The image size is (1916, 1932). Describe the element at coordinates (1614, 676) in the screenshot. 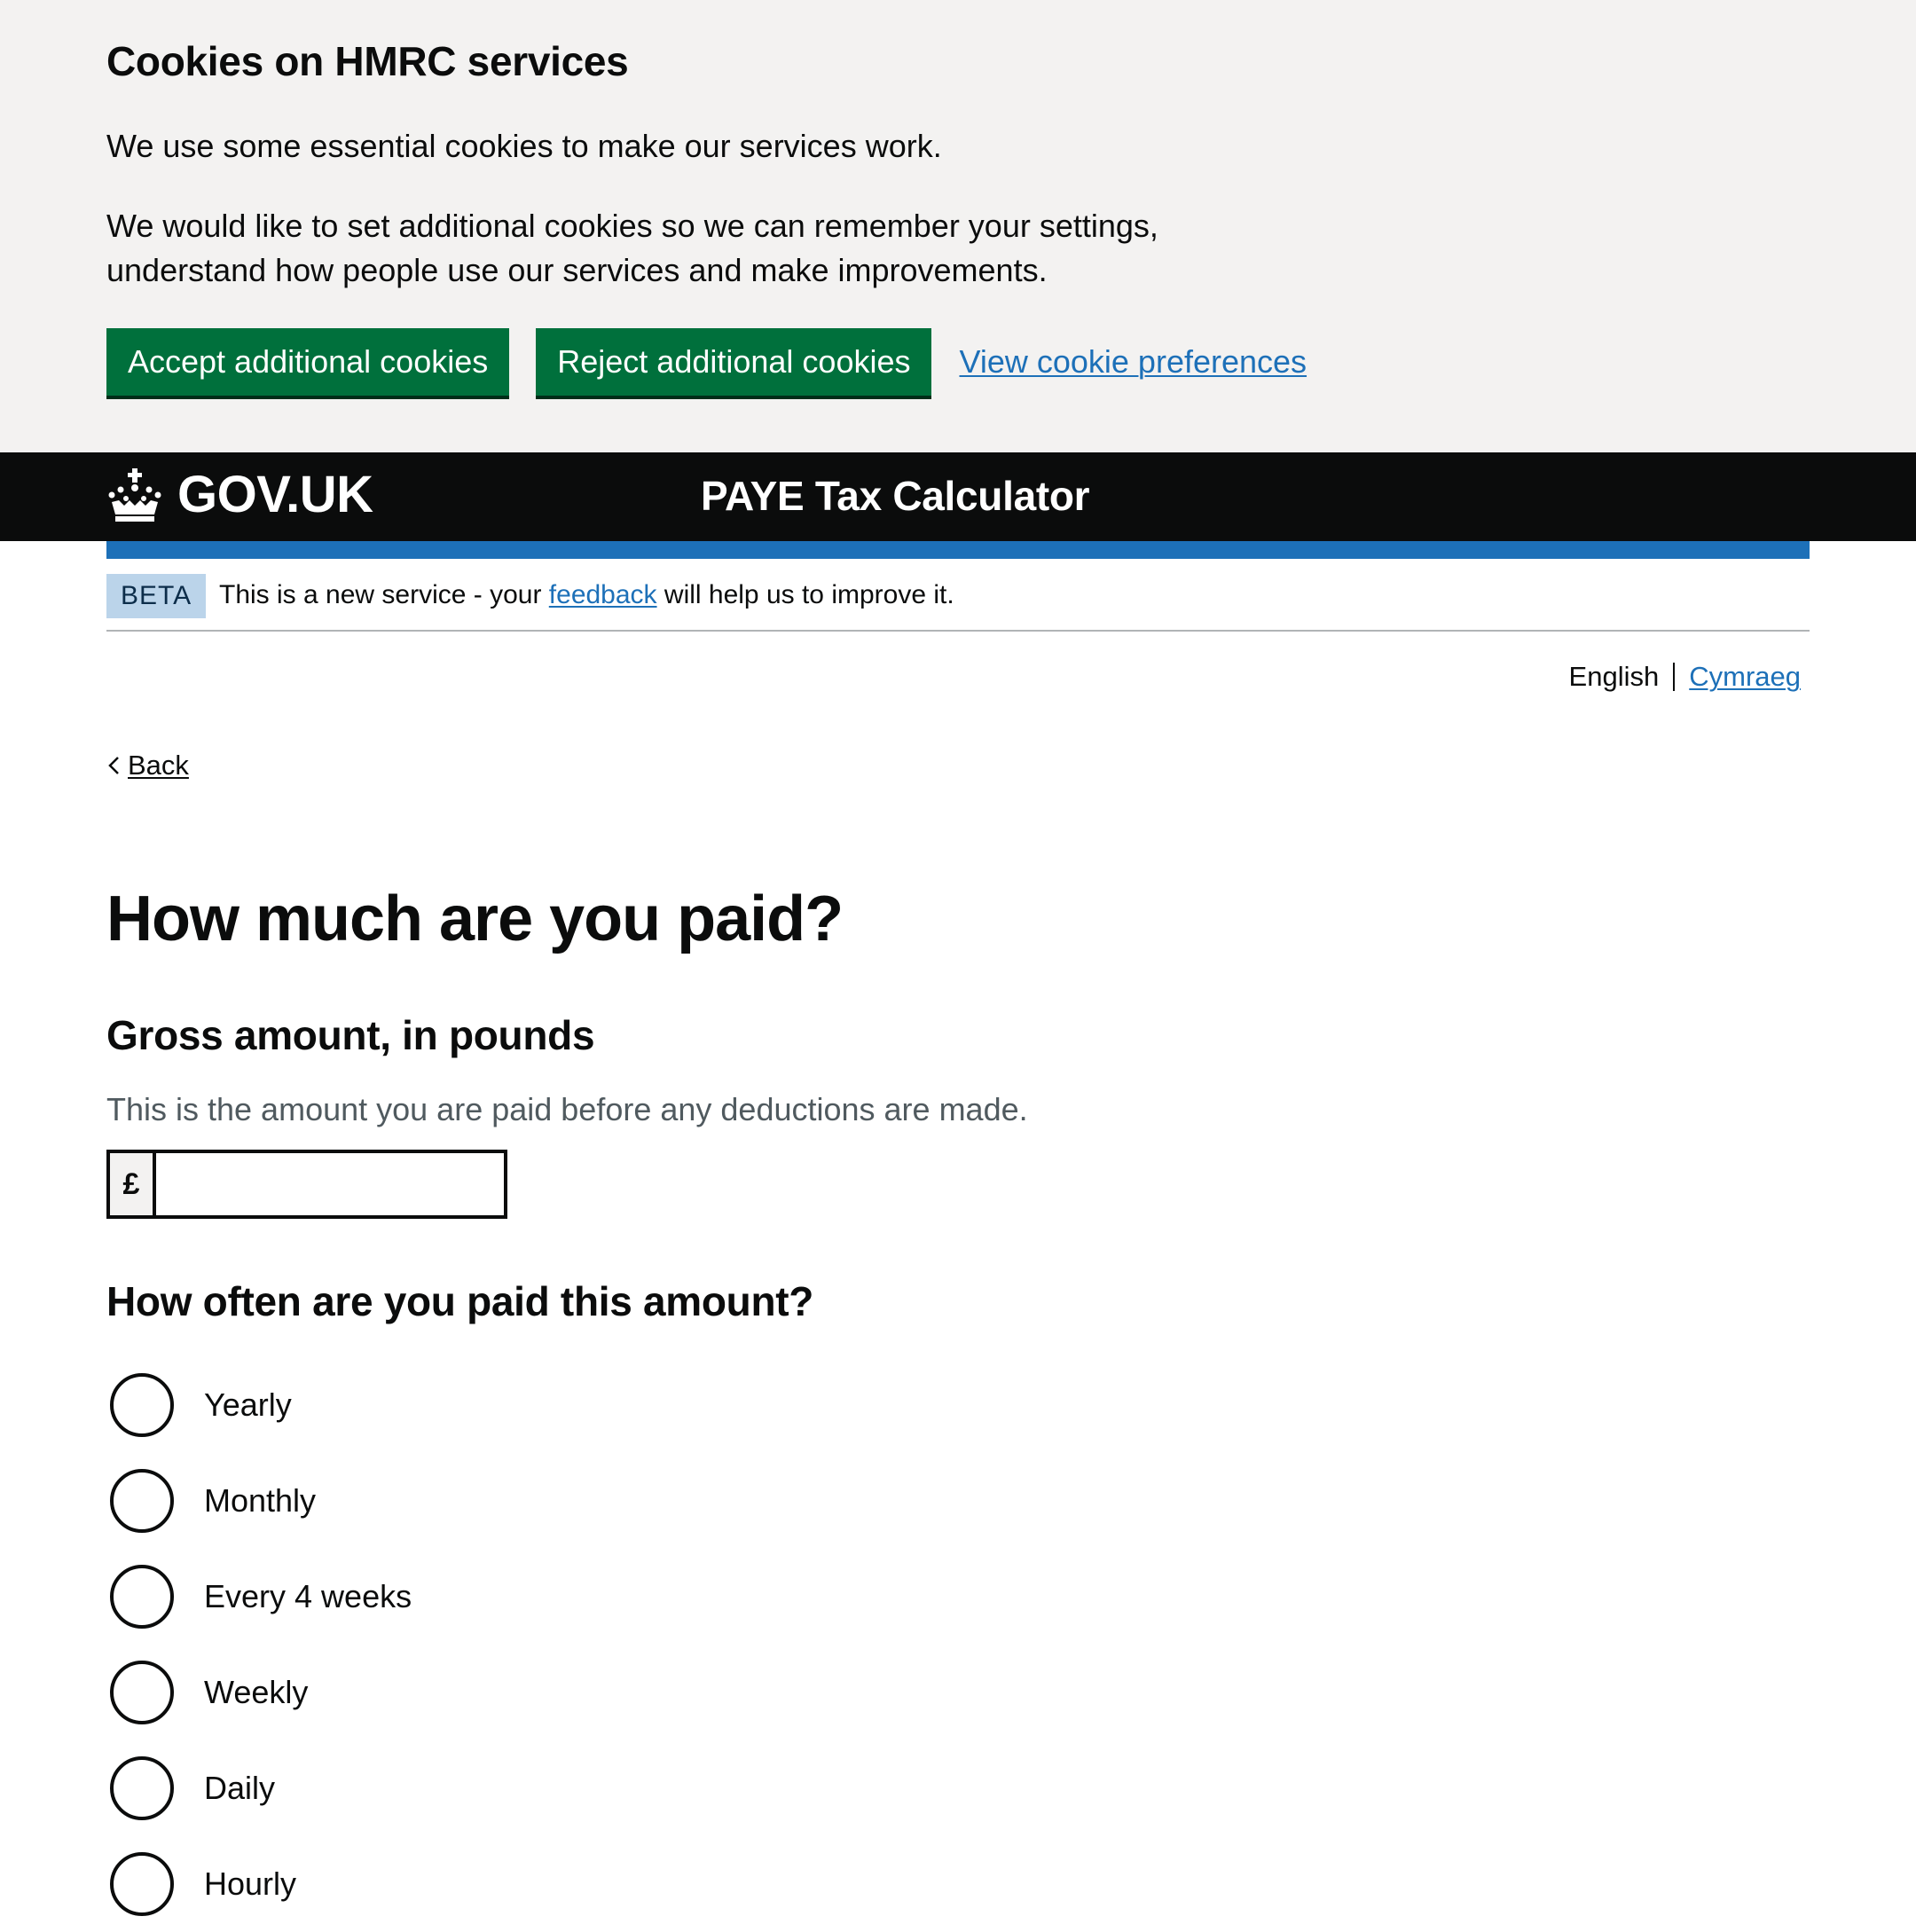

I see `language-english: English` at that location.